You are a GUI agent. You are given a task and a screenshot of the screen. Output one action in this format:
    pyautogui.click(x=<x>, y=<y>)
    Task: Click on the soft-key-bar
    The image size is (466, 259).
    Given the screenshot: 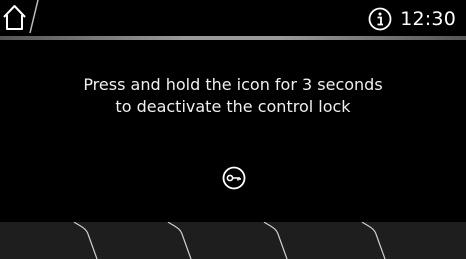 What is the action you would take?
    pyautogui.click(x=233, y=240)
    